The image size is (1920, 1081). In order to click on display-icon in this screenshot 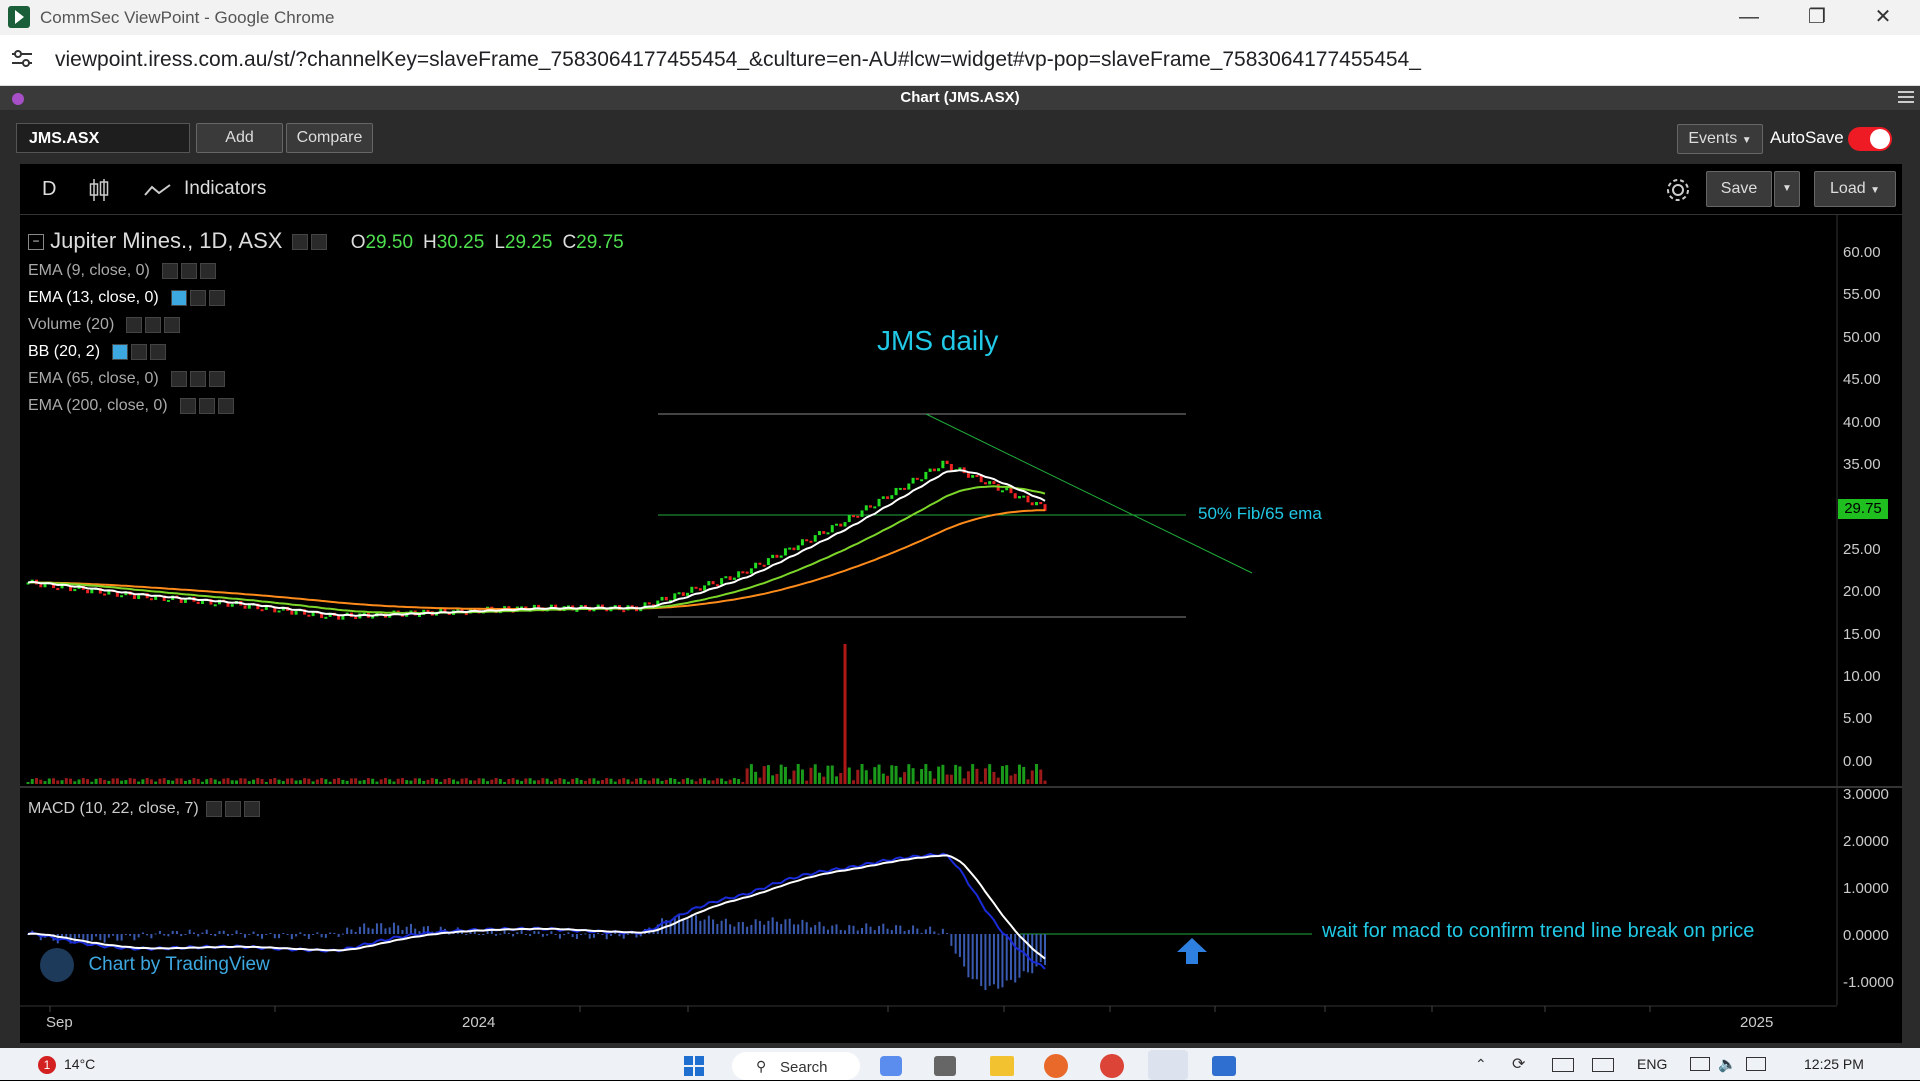, I will do `click(1603, 1065)`.